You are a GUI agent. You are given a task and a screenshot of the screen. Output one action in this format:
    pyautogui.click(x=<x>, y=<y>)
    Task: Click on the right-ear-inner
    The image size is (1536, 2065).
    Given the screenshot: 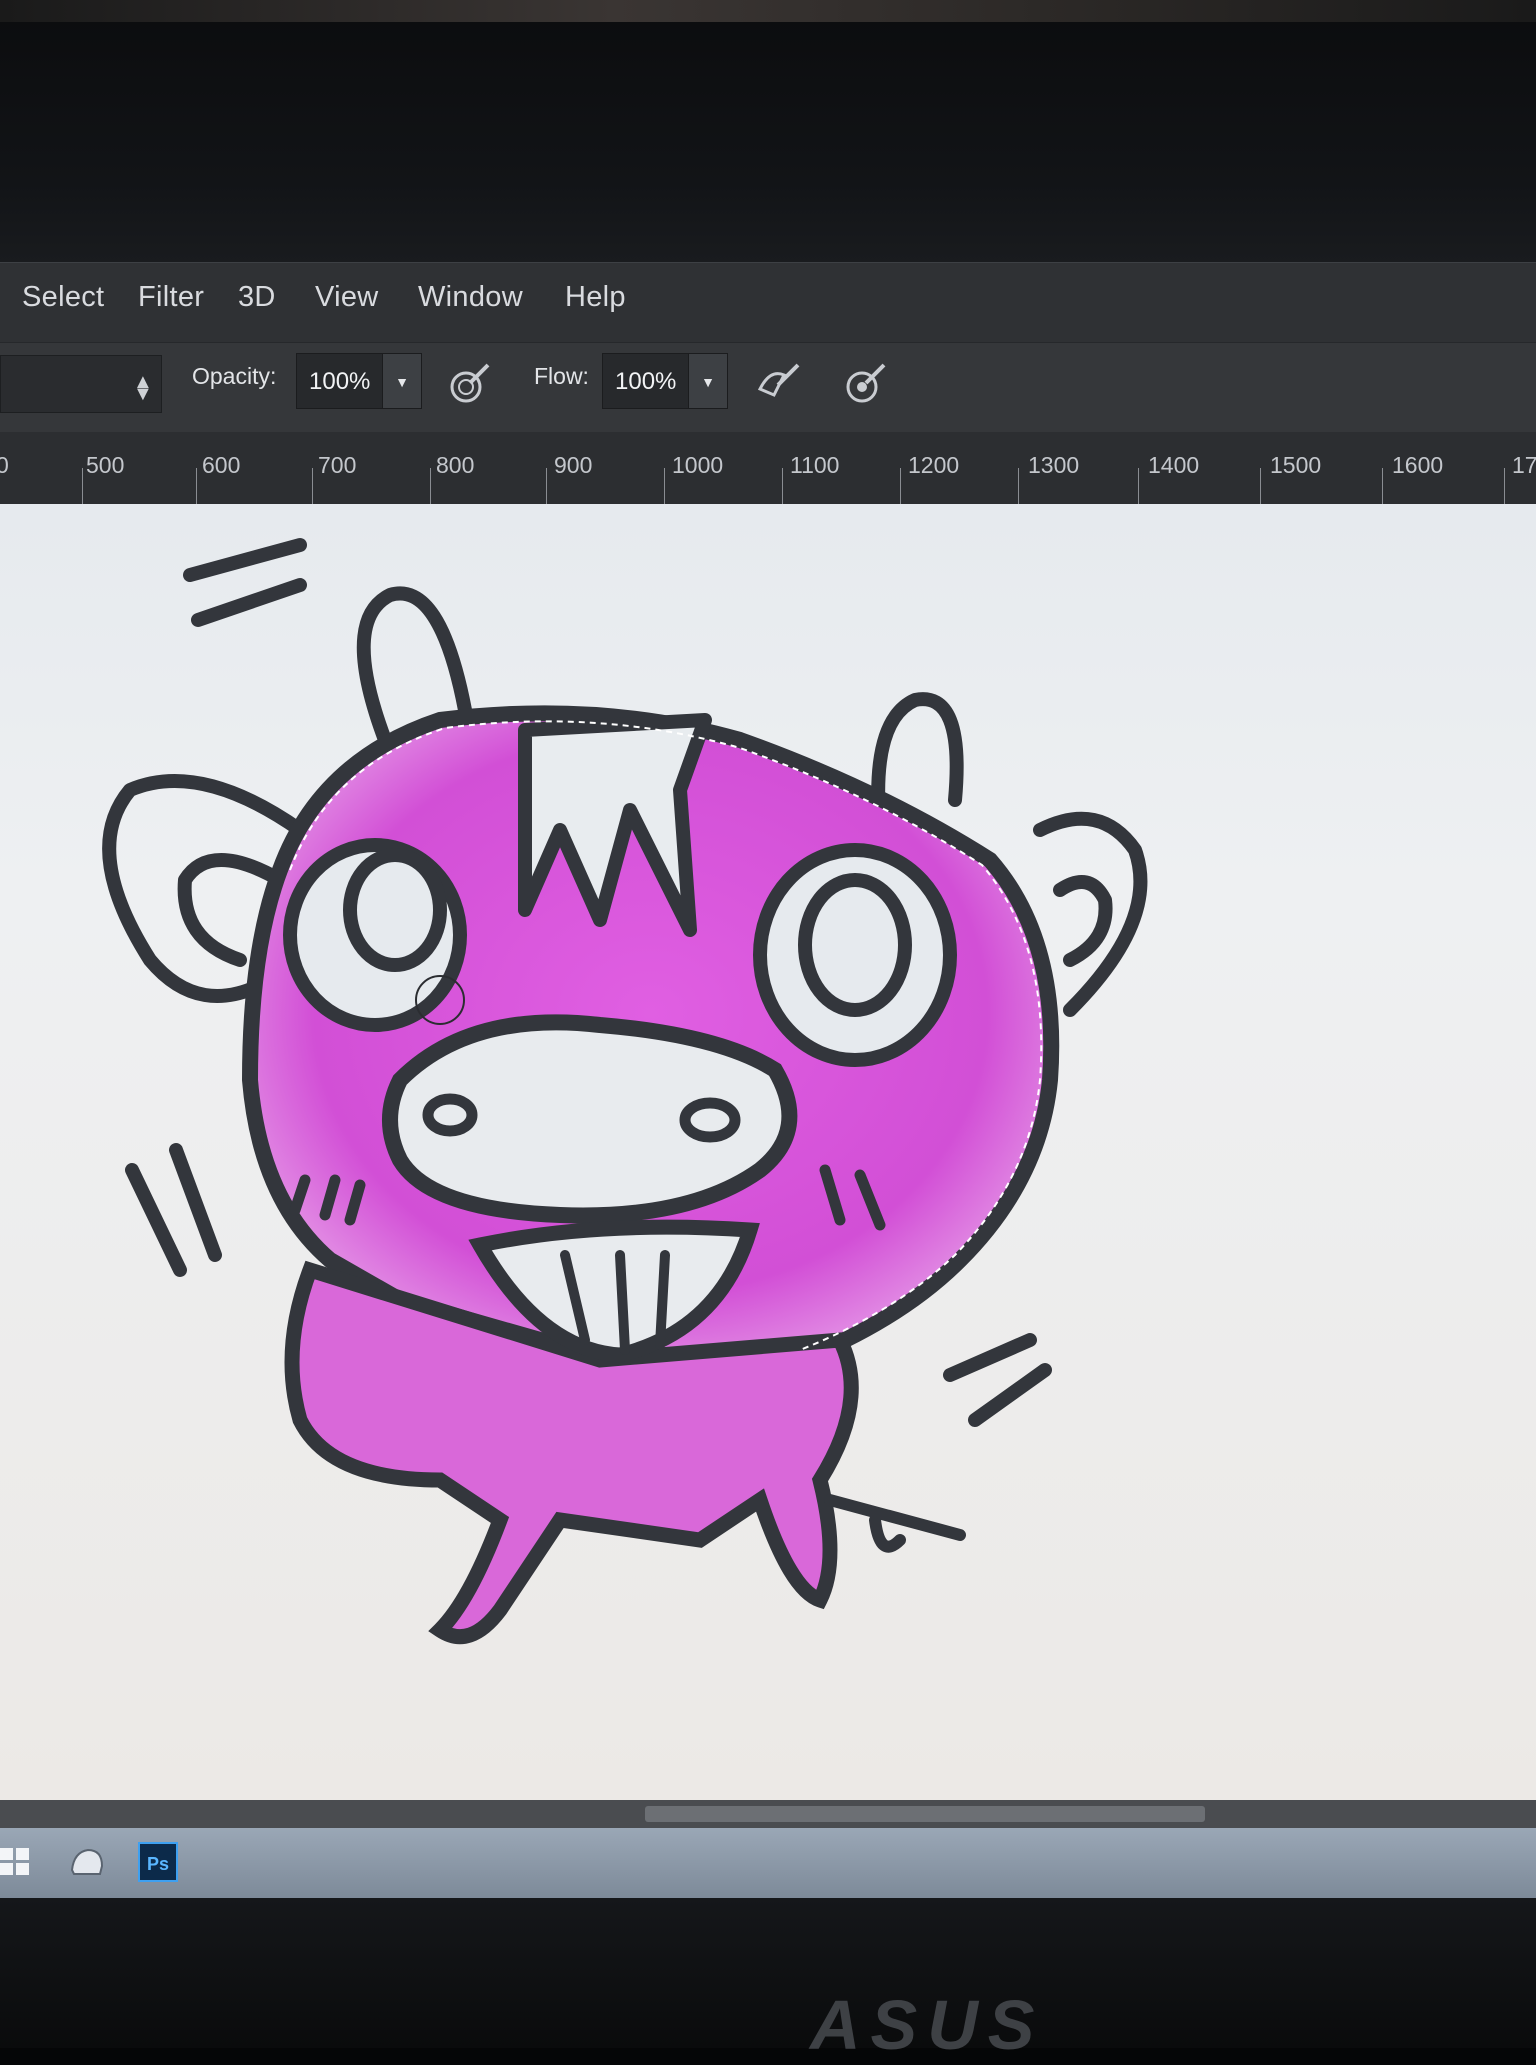 What is the action you would take?
    pyautogui.click(x=1083, y=921)
    